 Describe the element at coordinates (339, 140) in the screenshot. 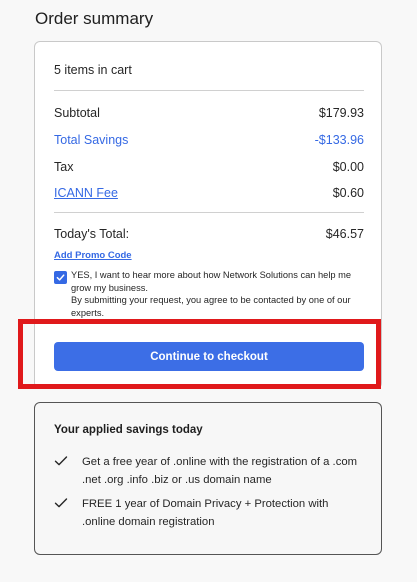

I see `total-savings-value: -$133.96` at that location.